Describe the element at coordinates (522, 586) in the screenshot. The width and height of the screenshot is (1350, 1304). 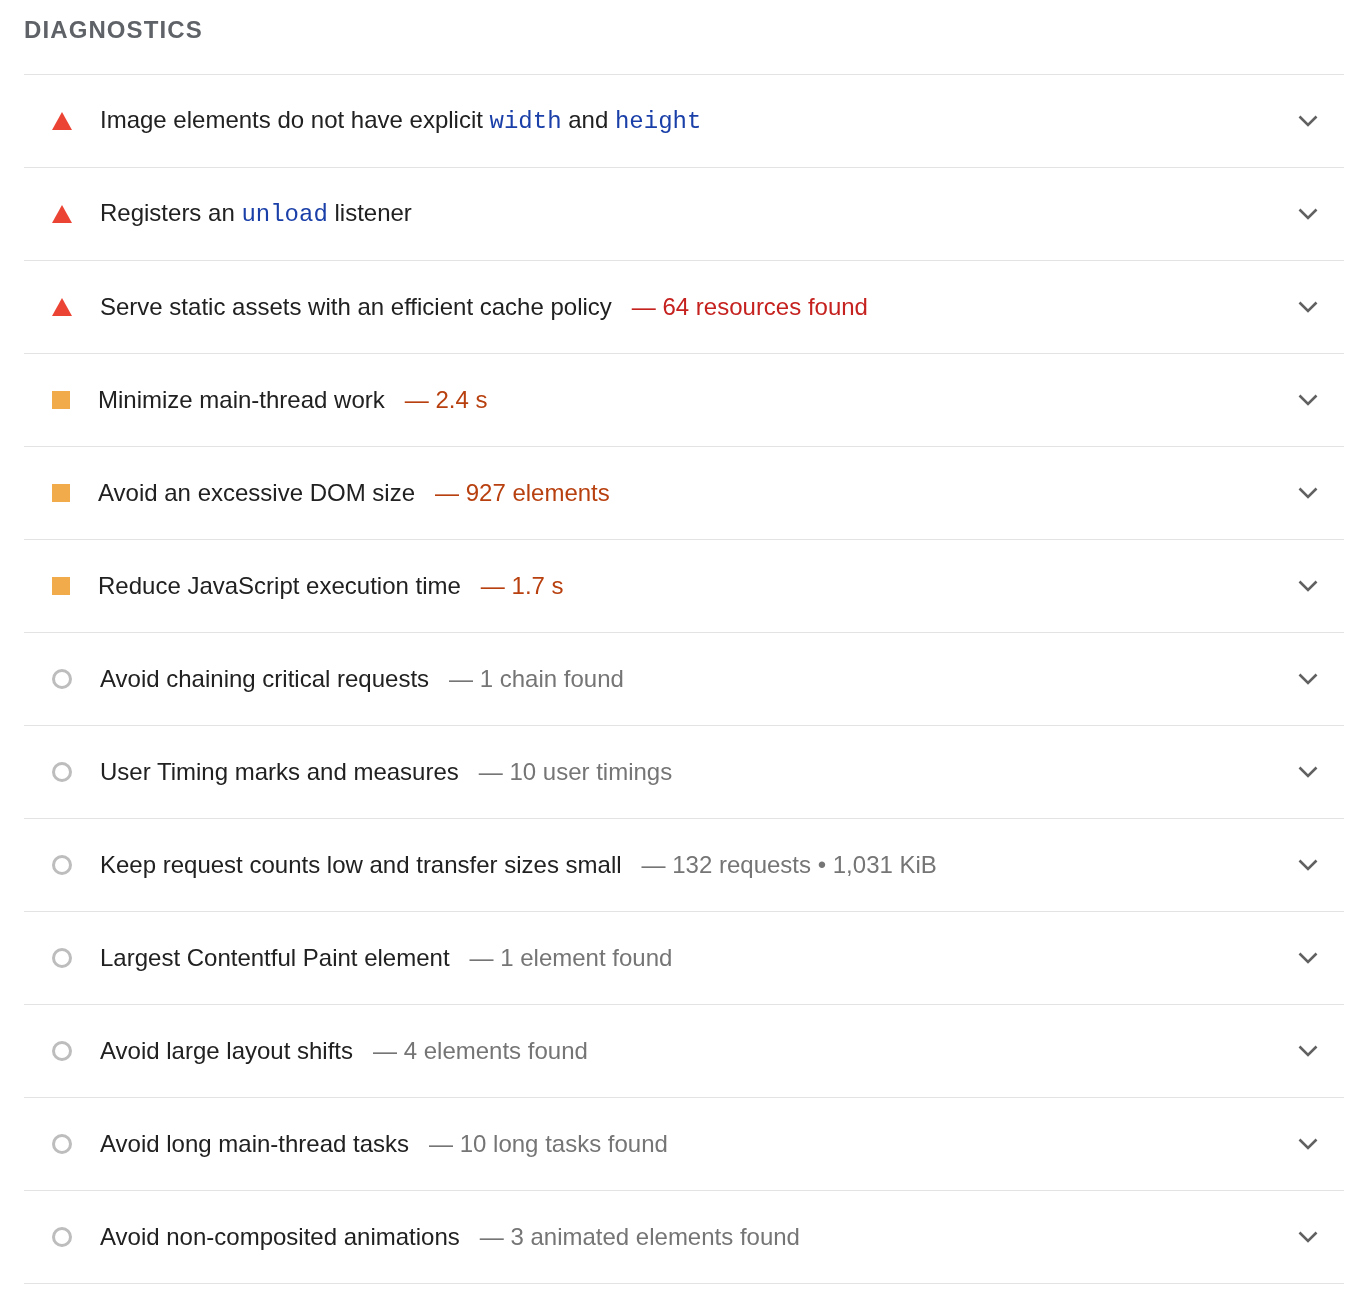
I see `audit-value: — 1.7 s` at that location.